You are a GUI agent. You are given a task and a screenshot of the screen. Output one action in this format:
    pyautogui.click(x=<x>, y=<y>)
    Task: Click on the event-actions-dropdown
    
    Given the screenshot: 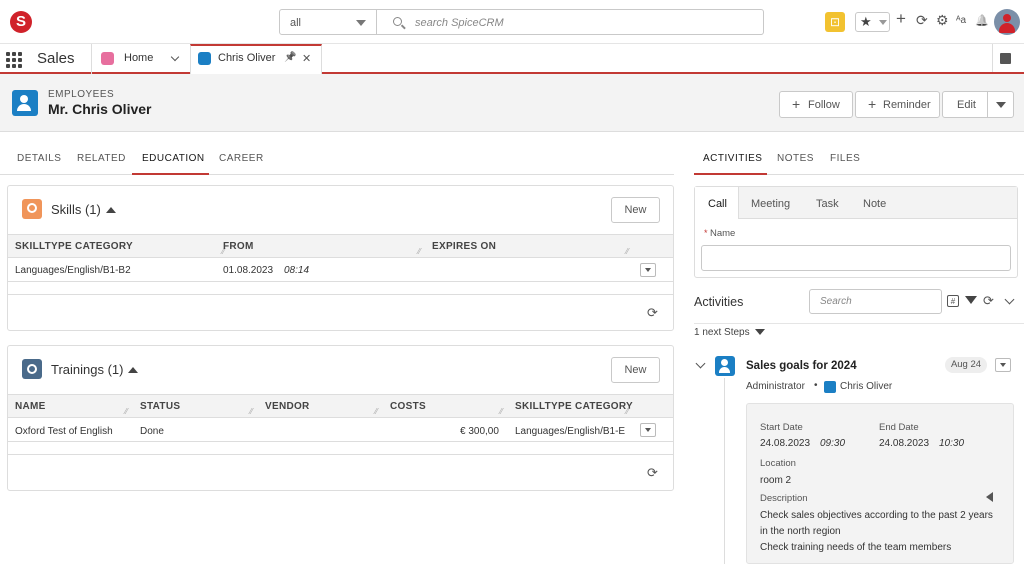 What is the action you would take?
    pyautogui.click(x=1003, y=365)
    